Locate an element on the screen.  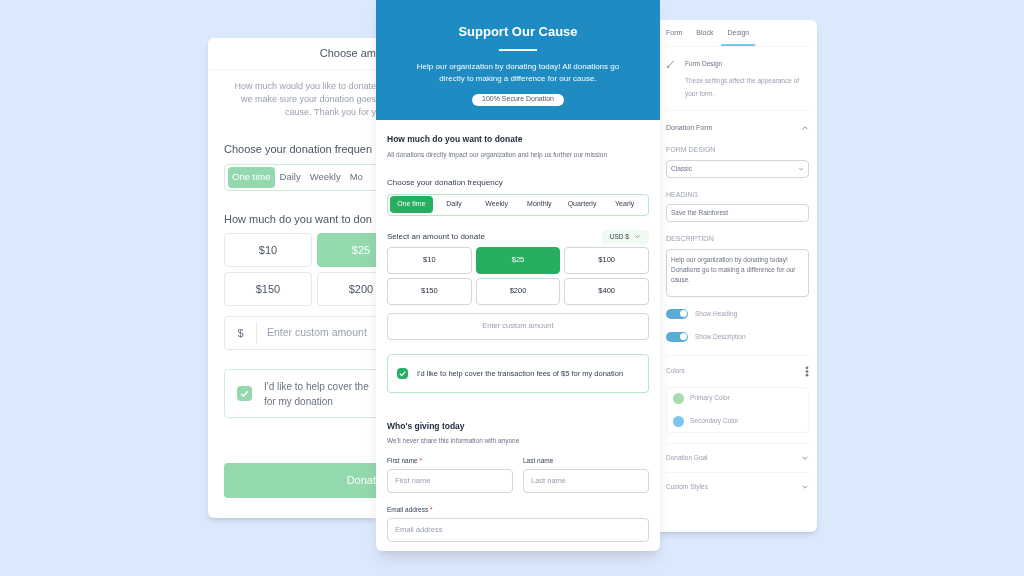
section-label: How much do you want to don is located at coordinates (298, 219).